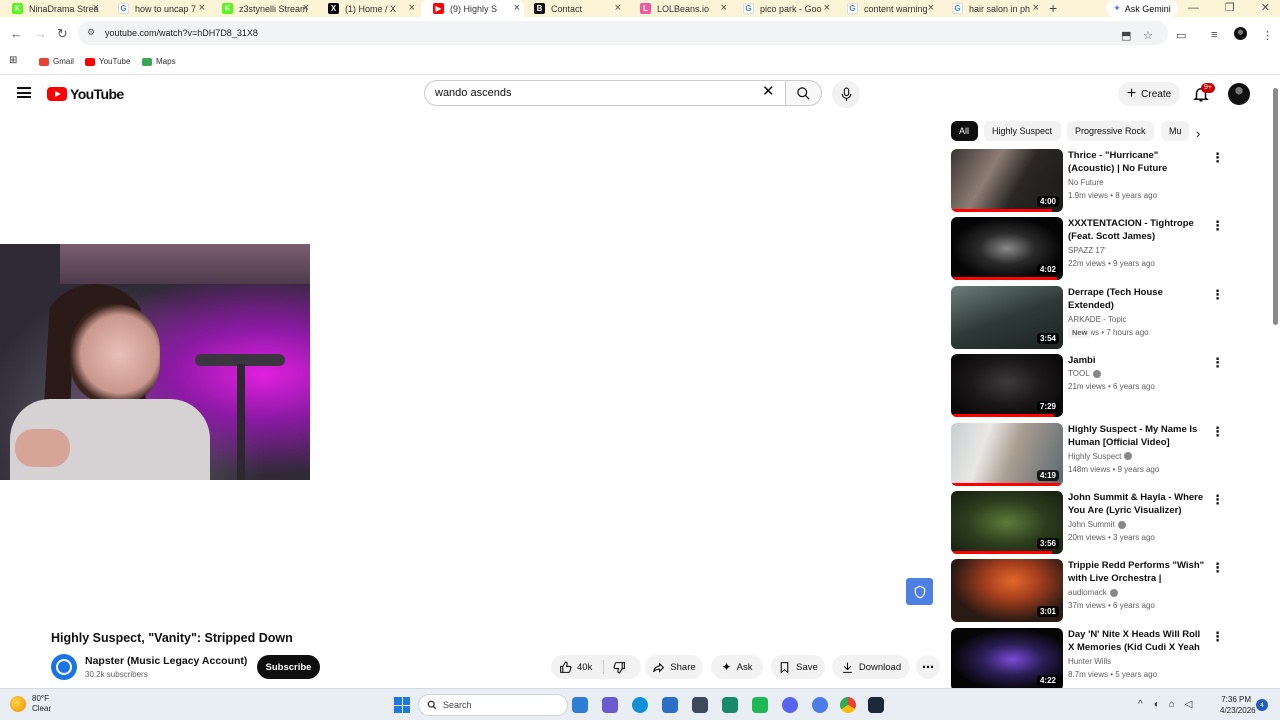  Describe the element at coordinates (798, 667) in the screenshot. I see `save-button: Save` at that location.